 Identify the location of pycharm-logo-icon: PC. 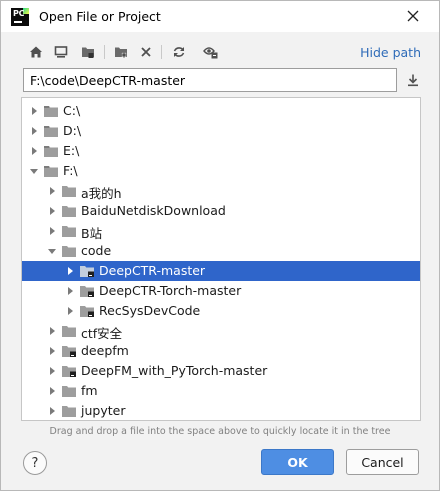
(20, 17).